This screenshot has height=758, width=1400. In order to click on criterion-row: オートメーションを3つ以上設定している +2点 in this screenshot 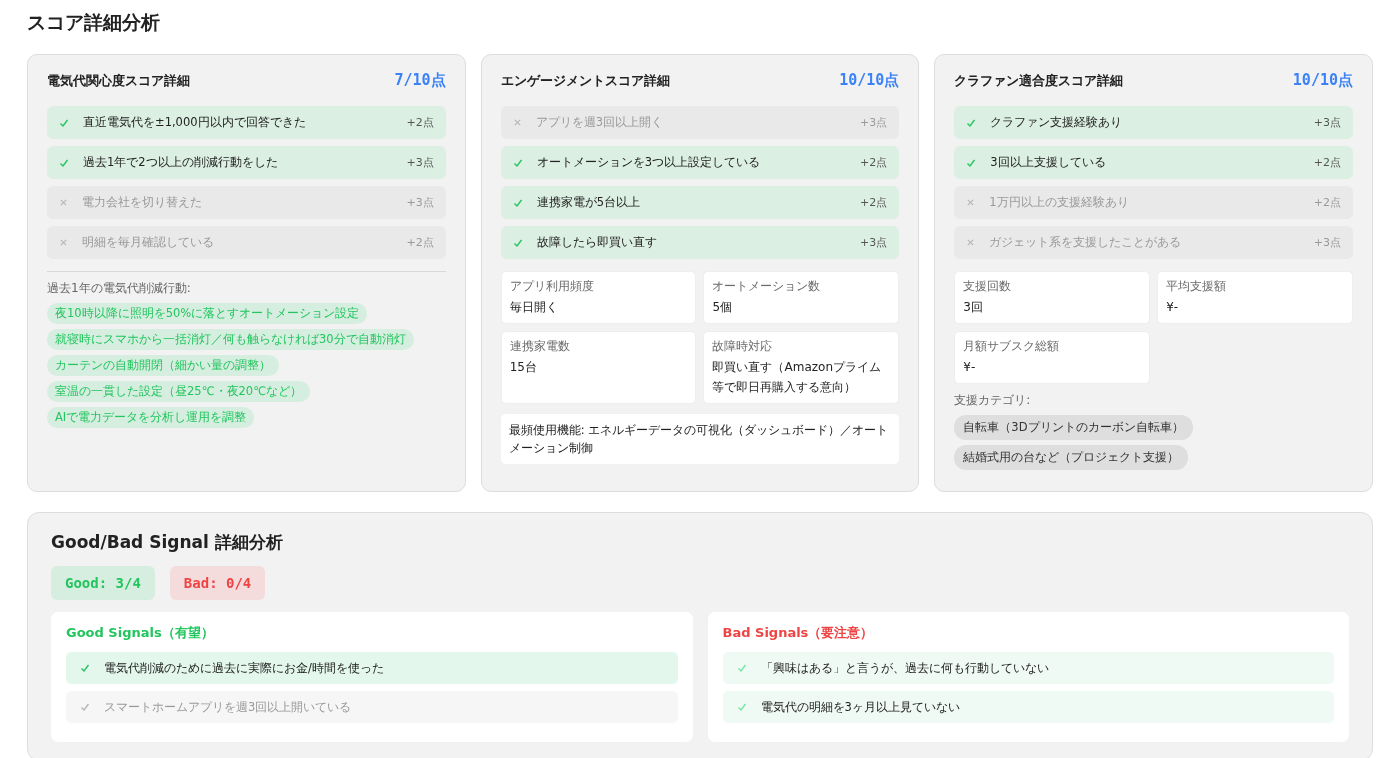, I will do `click(700, 162)`.